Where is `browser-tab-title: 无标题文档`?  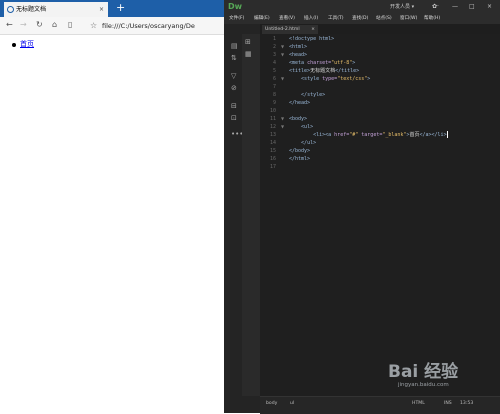
browser-tab-title: 无标题文档 is located at coordinates (31, 9).